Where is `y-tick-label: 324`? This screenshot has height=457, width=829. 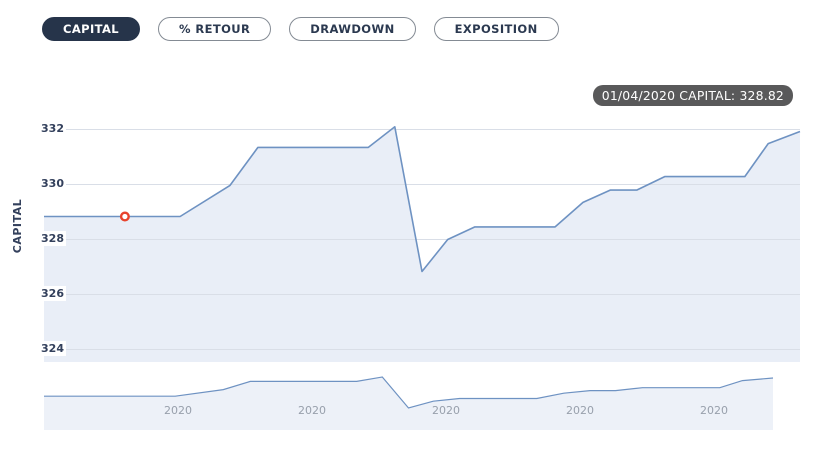
y-tick-label: 324 is located at coordinates (50, 348).